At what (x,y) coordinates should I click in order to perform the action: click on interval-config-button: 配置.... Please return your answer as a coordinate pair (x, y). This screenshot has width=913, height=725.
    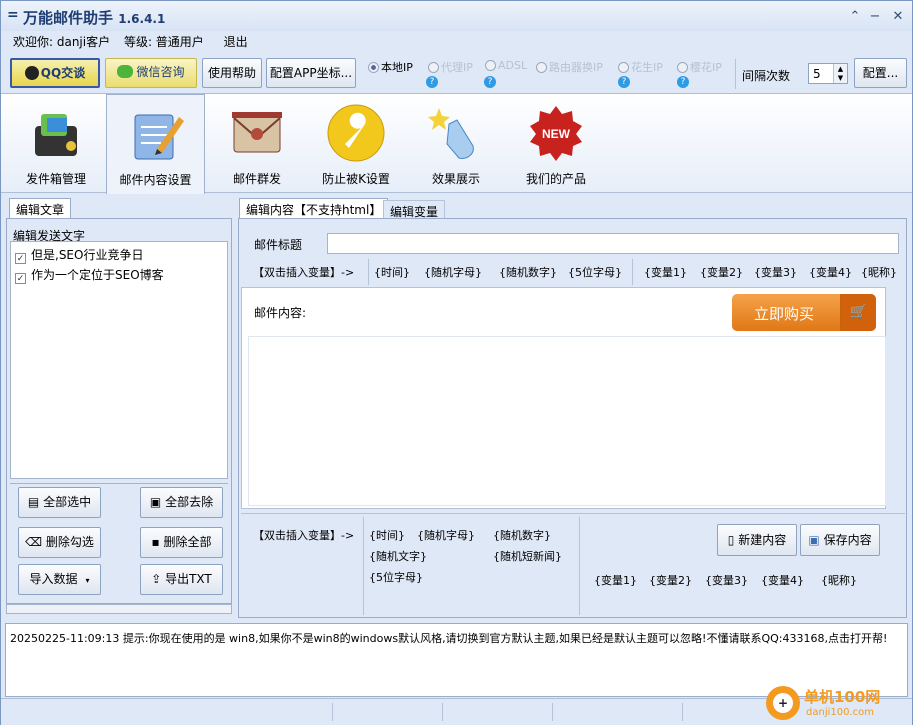
    Looking at the image, I should click on (880, 73).